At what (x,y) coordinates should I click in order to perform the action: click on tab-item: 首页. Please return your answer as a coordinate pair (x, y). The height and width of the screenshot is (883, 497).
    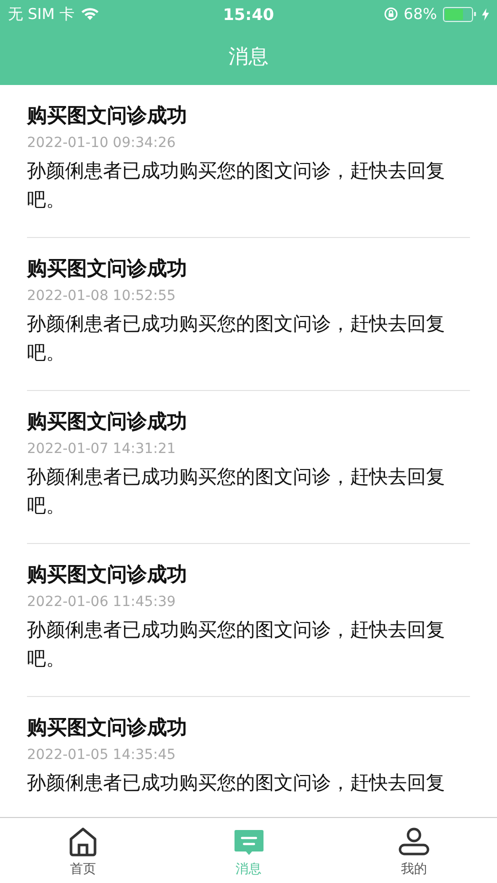
    Looking at the image, I should click on (83, 850).